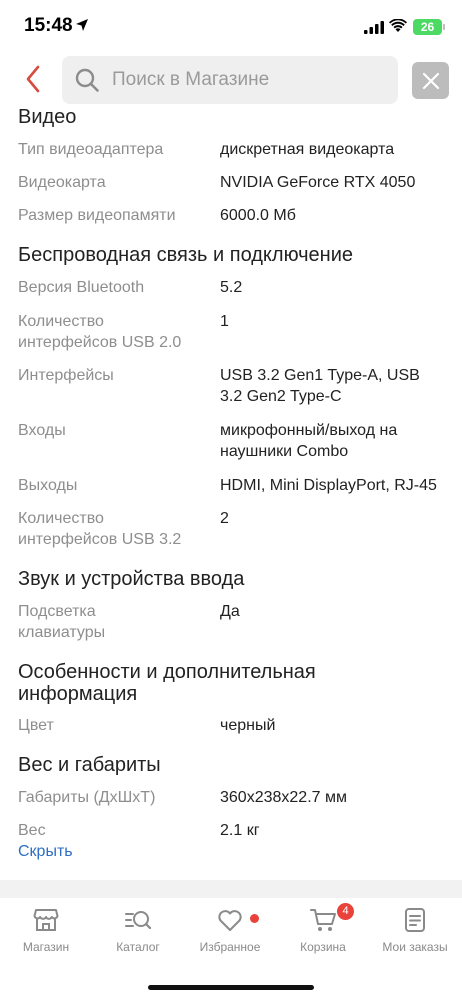 The width and height of the screenshot is (462, 999). What do you see at coordinates (47, 117) in the screenshot?
I see `section-title-video: Видео` at bounding box center [47, 117].